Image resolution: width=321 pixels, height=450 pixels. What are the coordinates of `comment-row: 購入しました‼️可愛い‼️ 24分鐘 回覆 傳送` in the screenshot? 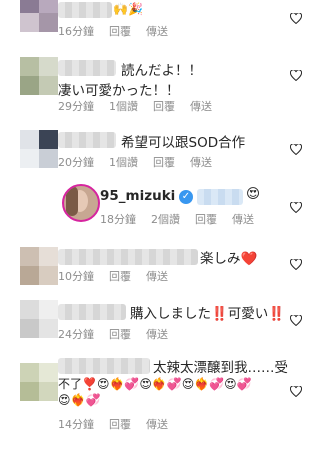 It's located at (160, 320).